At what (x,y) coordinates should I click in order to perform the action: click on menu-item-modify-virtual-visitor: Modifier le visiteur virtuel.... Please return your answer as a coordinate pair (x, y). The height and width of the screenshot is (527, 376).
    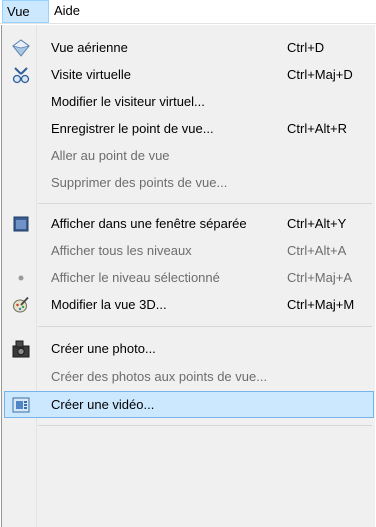
    Looking at the image, I should click on (189, 101).